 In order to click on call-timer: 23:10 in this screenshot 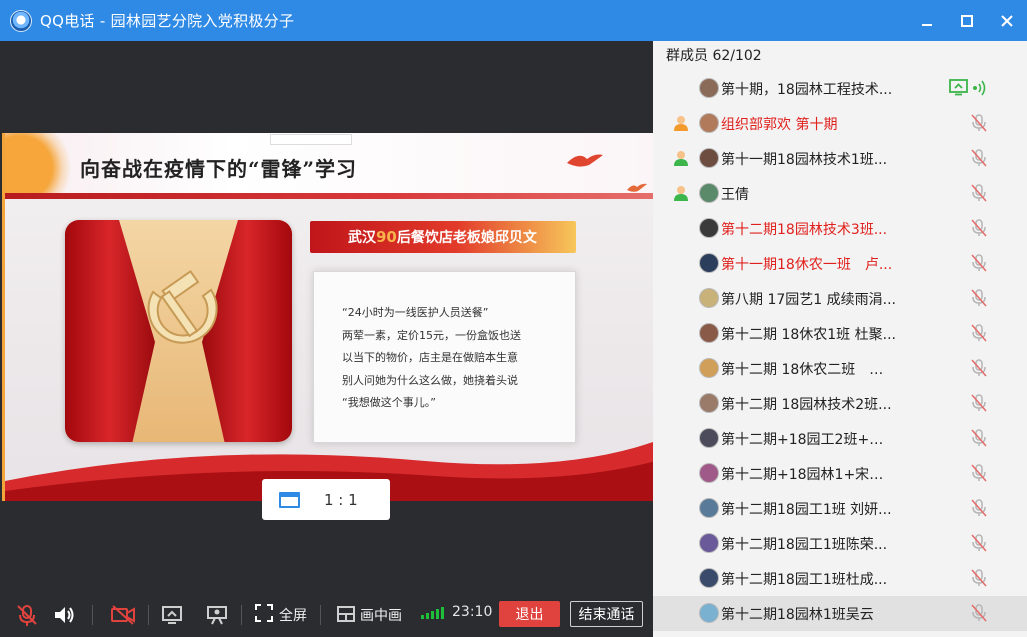, I will do `click(472, 612)`.